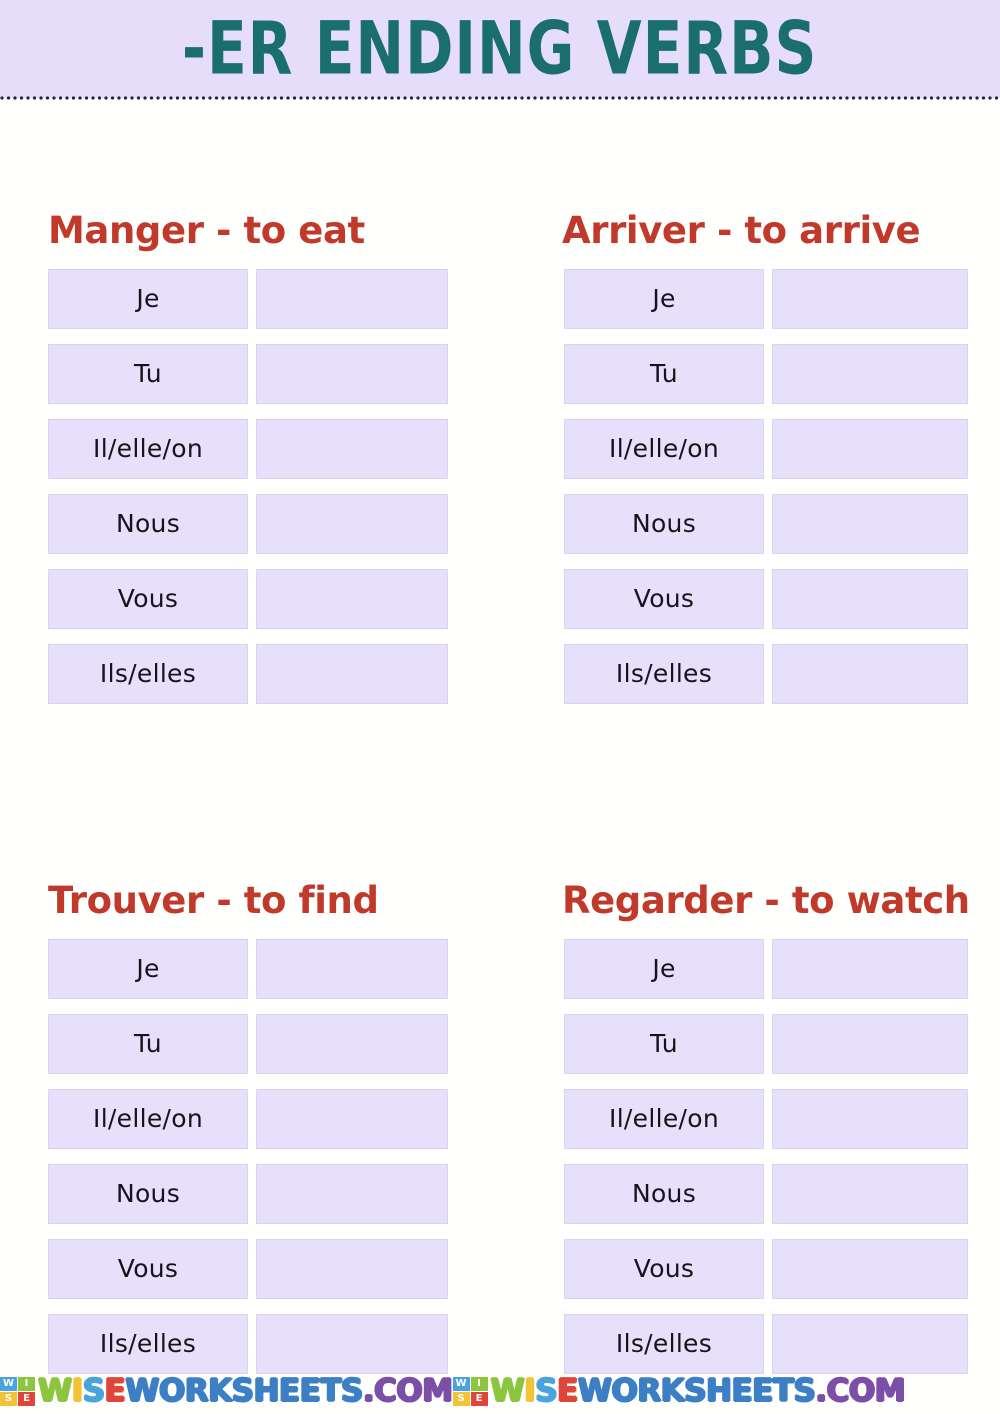 The height and width of the screenshot is (1414, 1000). What do you see at coordinates (258, 486) in the screenshot?
I see `conjugation-table-manger: Je Tu Il/elle/on Nous Vous Ils/elles` at bounding box center [258, 486].